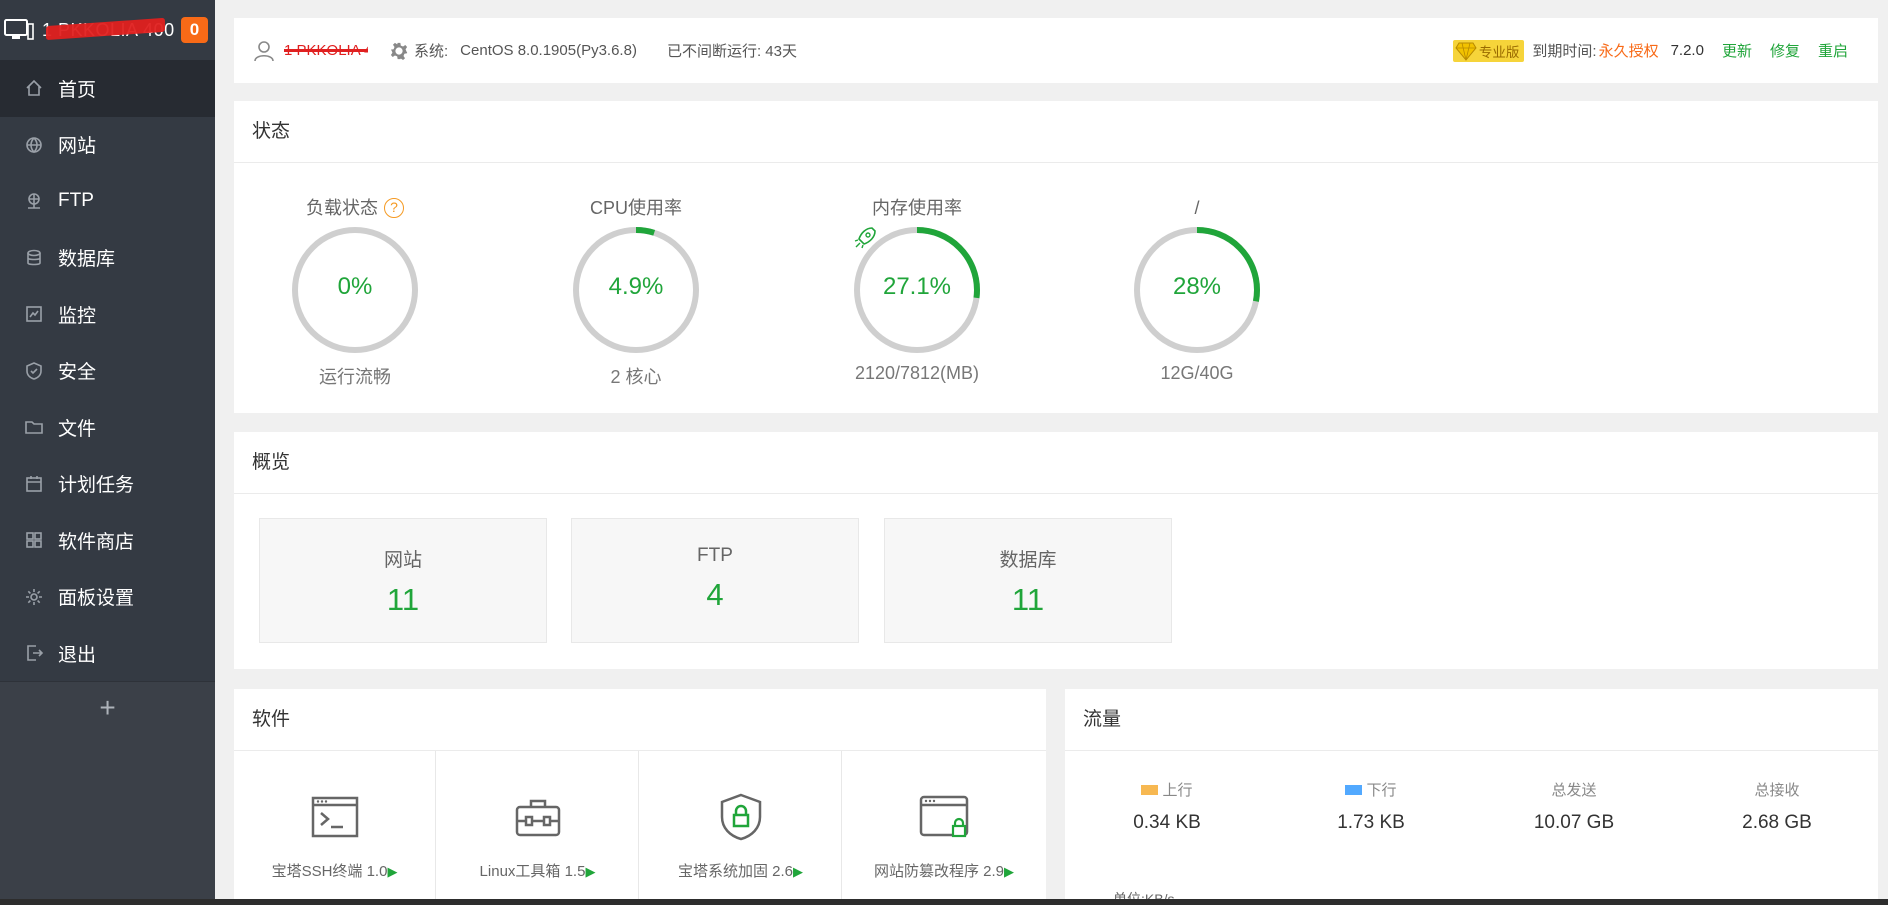 The height and width of the screenshot is (905, 1888). I want to click on add-shortcut-button: +, so click(107, 707).